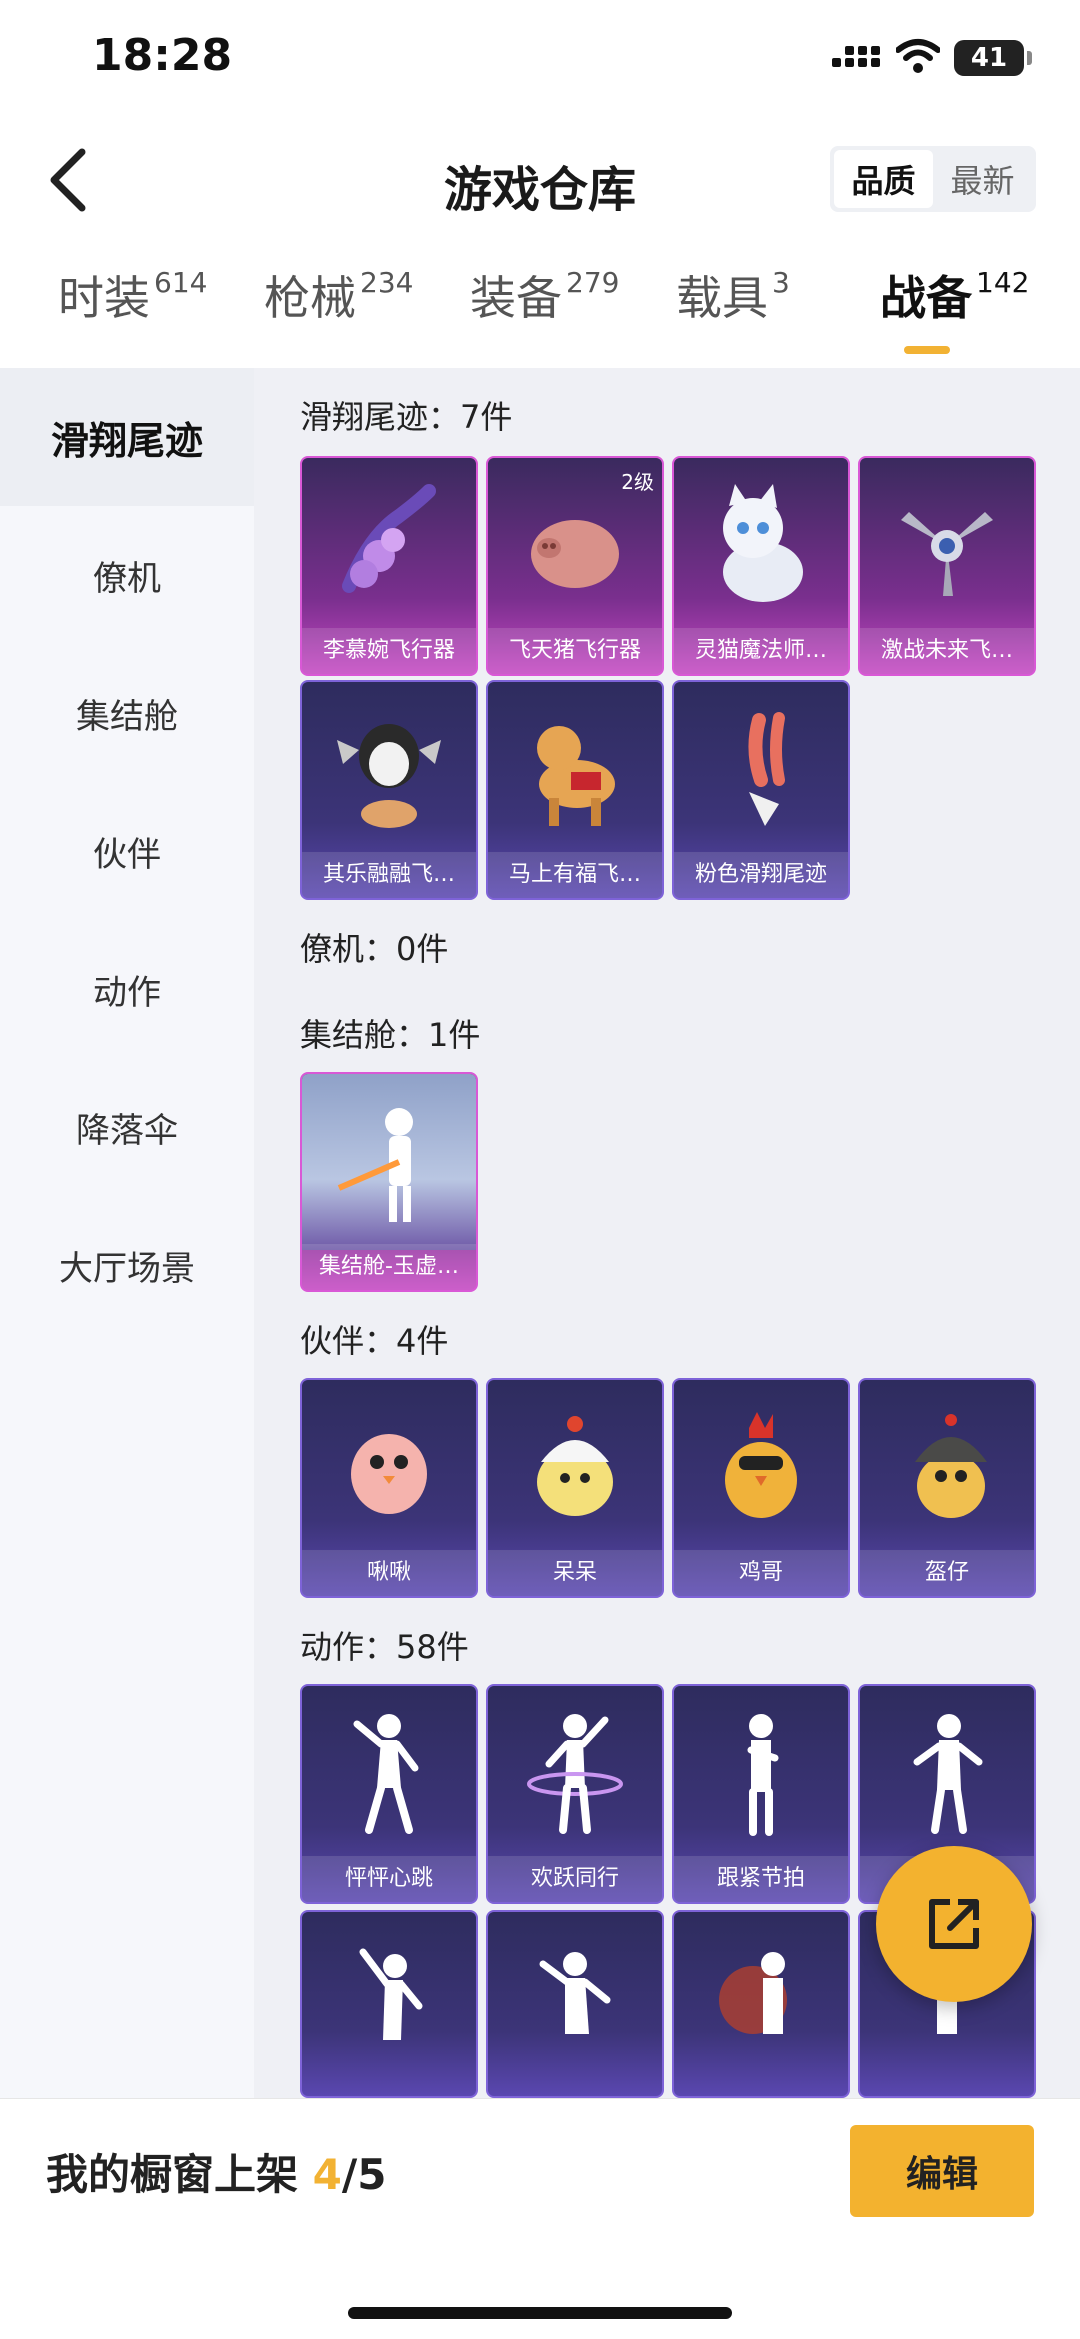  Describe the element at coordinates (172, 2174) in the screenshot. I see `showcase-label: 我的橱窗上架` at that location.